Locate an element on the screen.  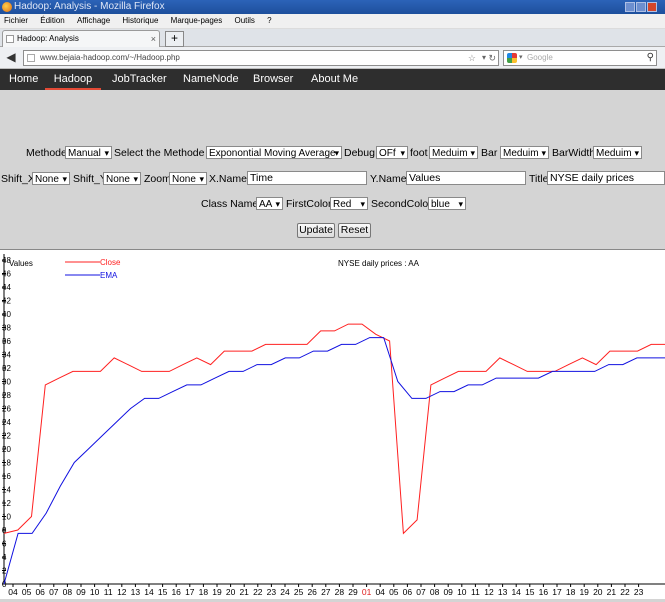
x-tick-label: 26 is located at coordinates (312, 592).